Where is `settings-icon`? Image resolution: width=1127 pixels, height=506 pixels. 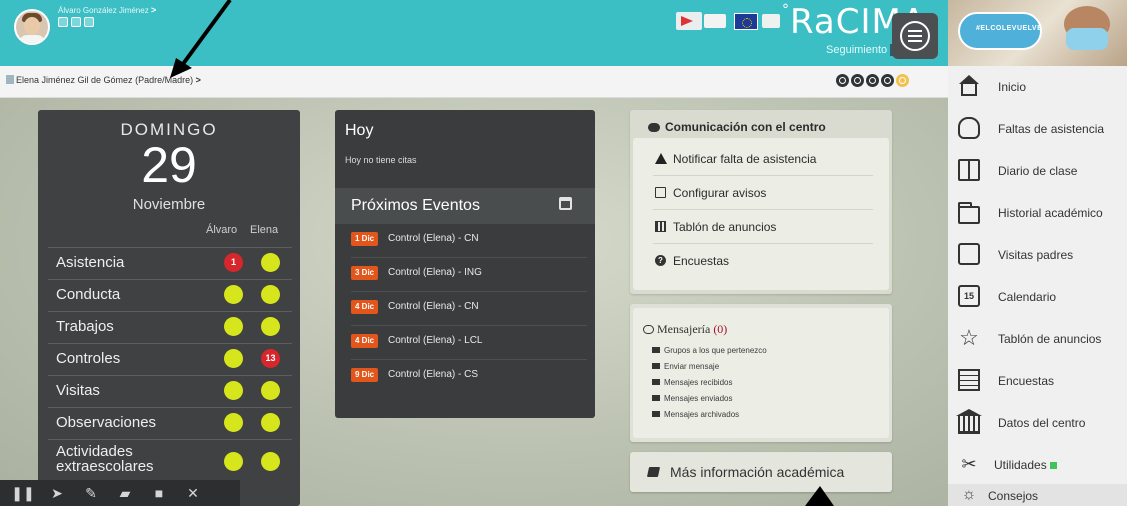 settings-icon is located at coordinates (63, 22).